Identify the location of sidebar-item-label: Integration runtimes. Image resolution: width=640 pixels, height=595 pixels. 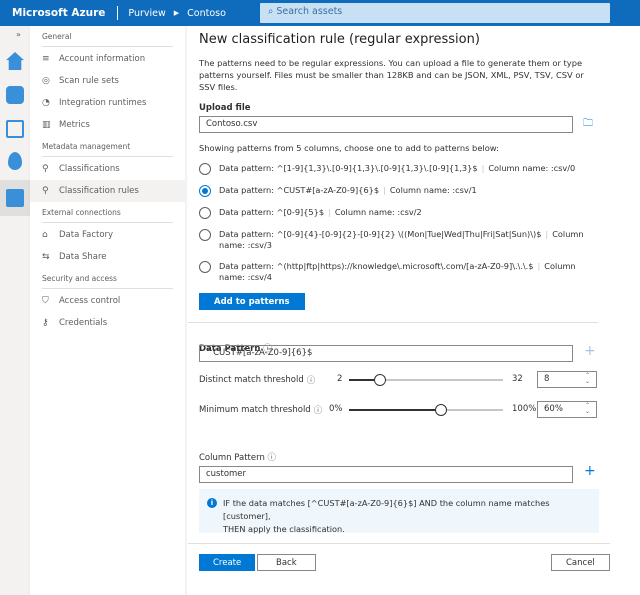
(103, 103).